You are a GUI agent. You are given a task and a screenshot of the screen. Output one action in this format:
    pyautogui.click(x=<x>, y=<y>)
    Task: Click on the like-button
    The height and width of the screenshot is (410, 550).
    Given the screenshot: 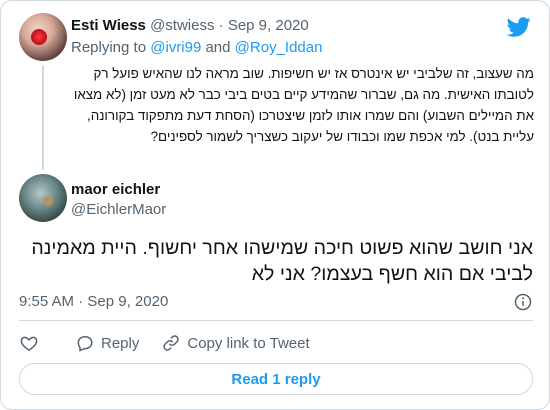 What is the action you would take?
    pyautogui.click(x=29, y=343)
    